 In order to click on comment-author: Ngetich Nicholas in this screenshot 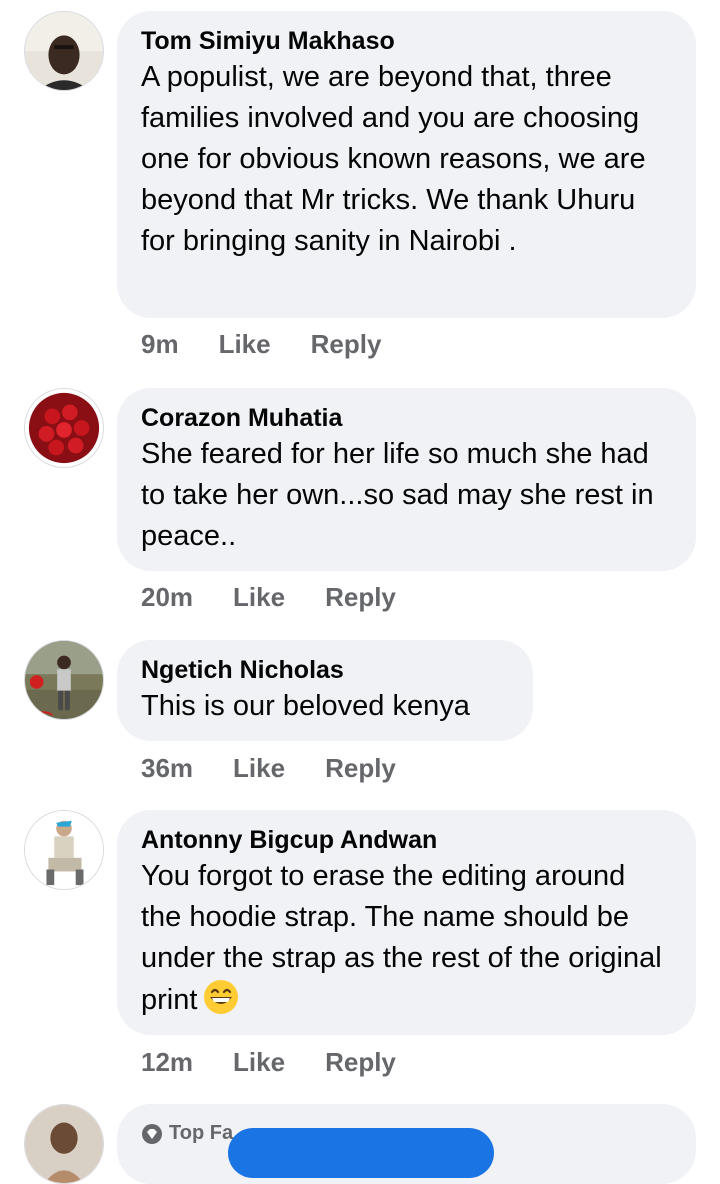, I will do `click(325, 670)`.